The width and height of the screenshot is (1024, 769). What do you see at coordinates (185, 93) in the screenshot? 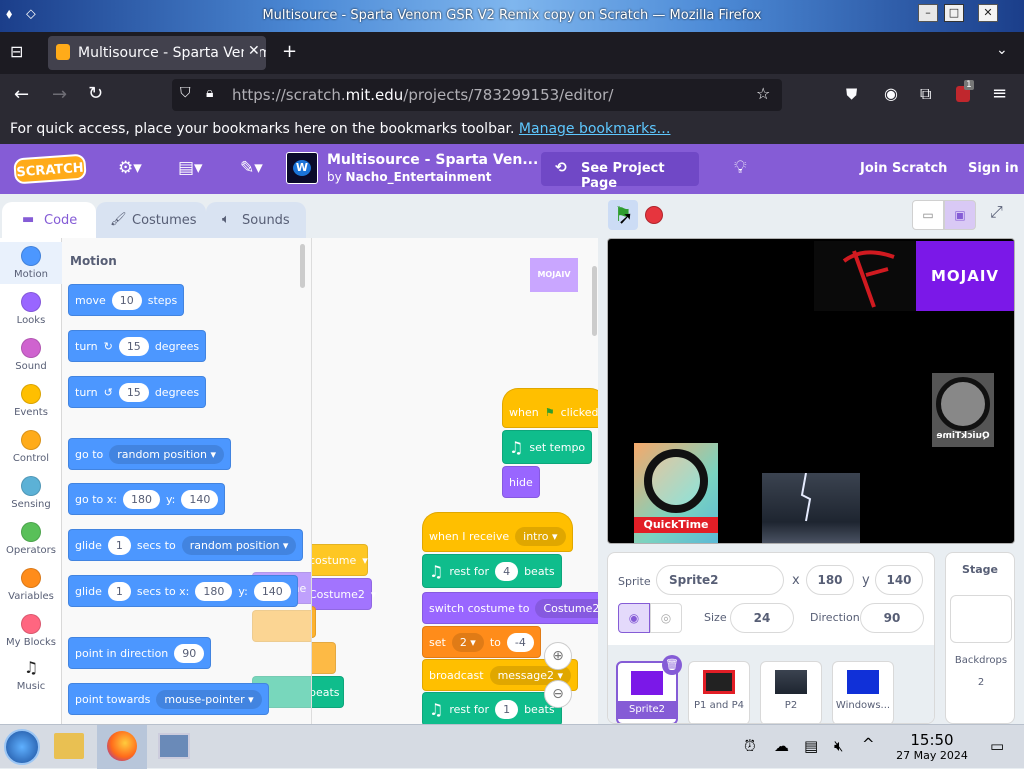
I see `shield-icon: ⛉` at bounding box center [185, 93].